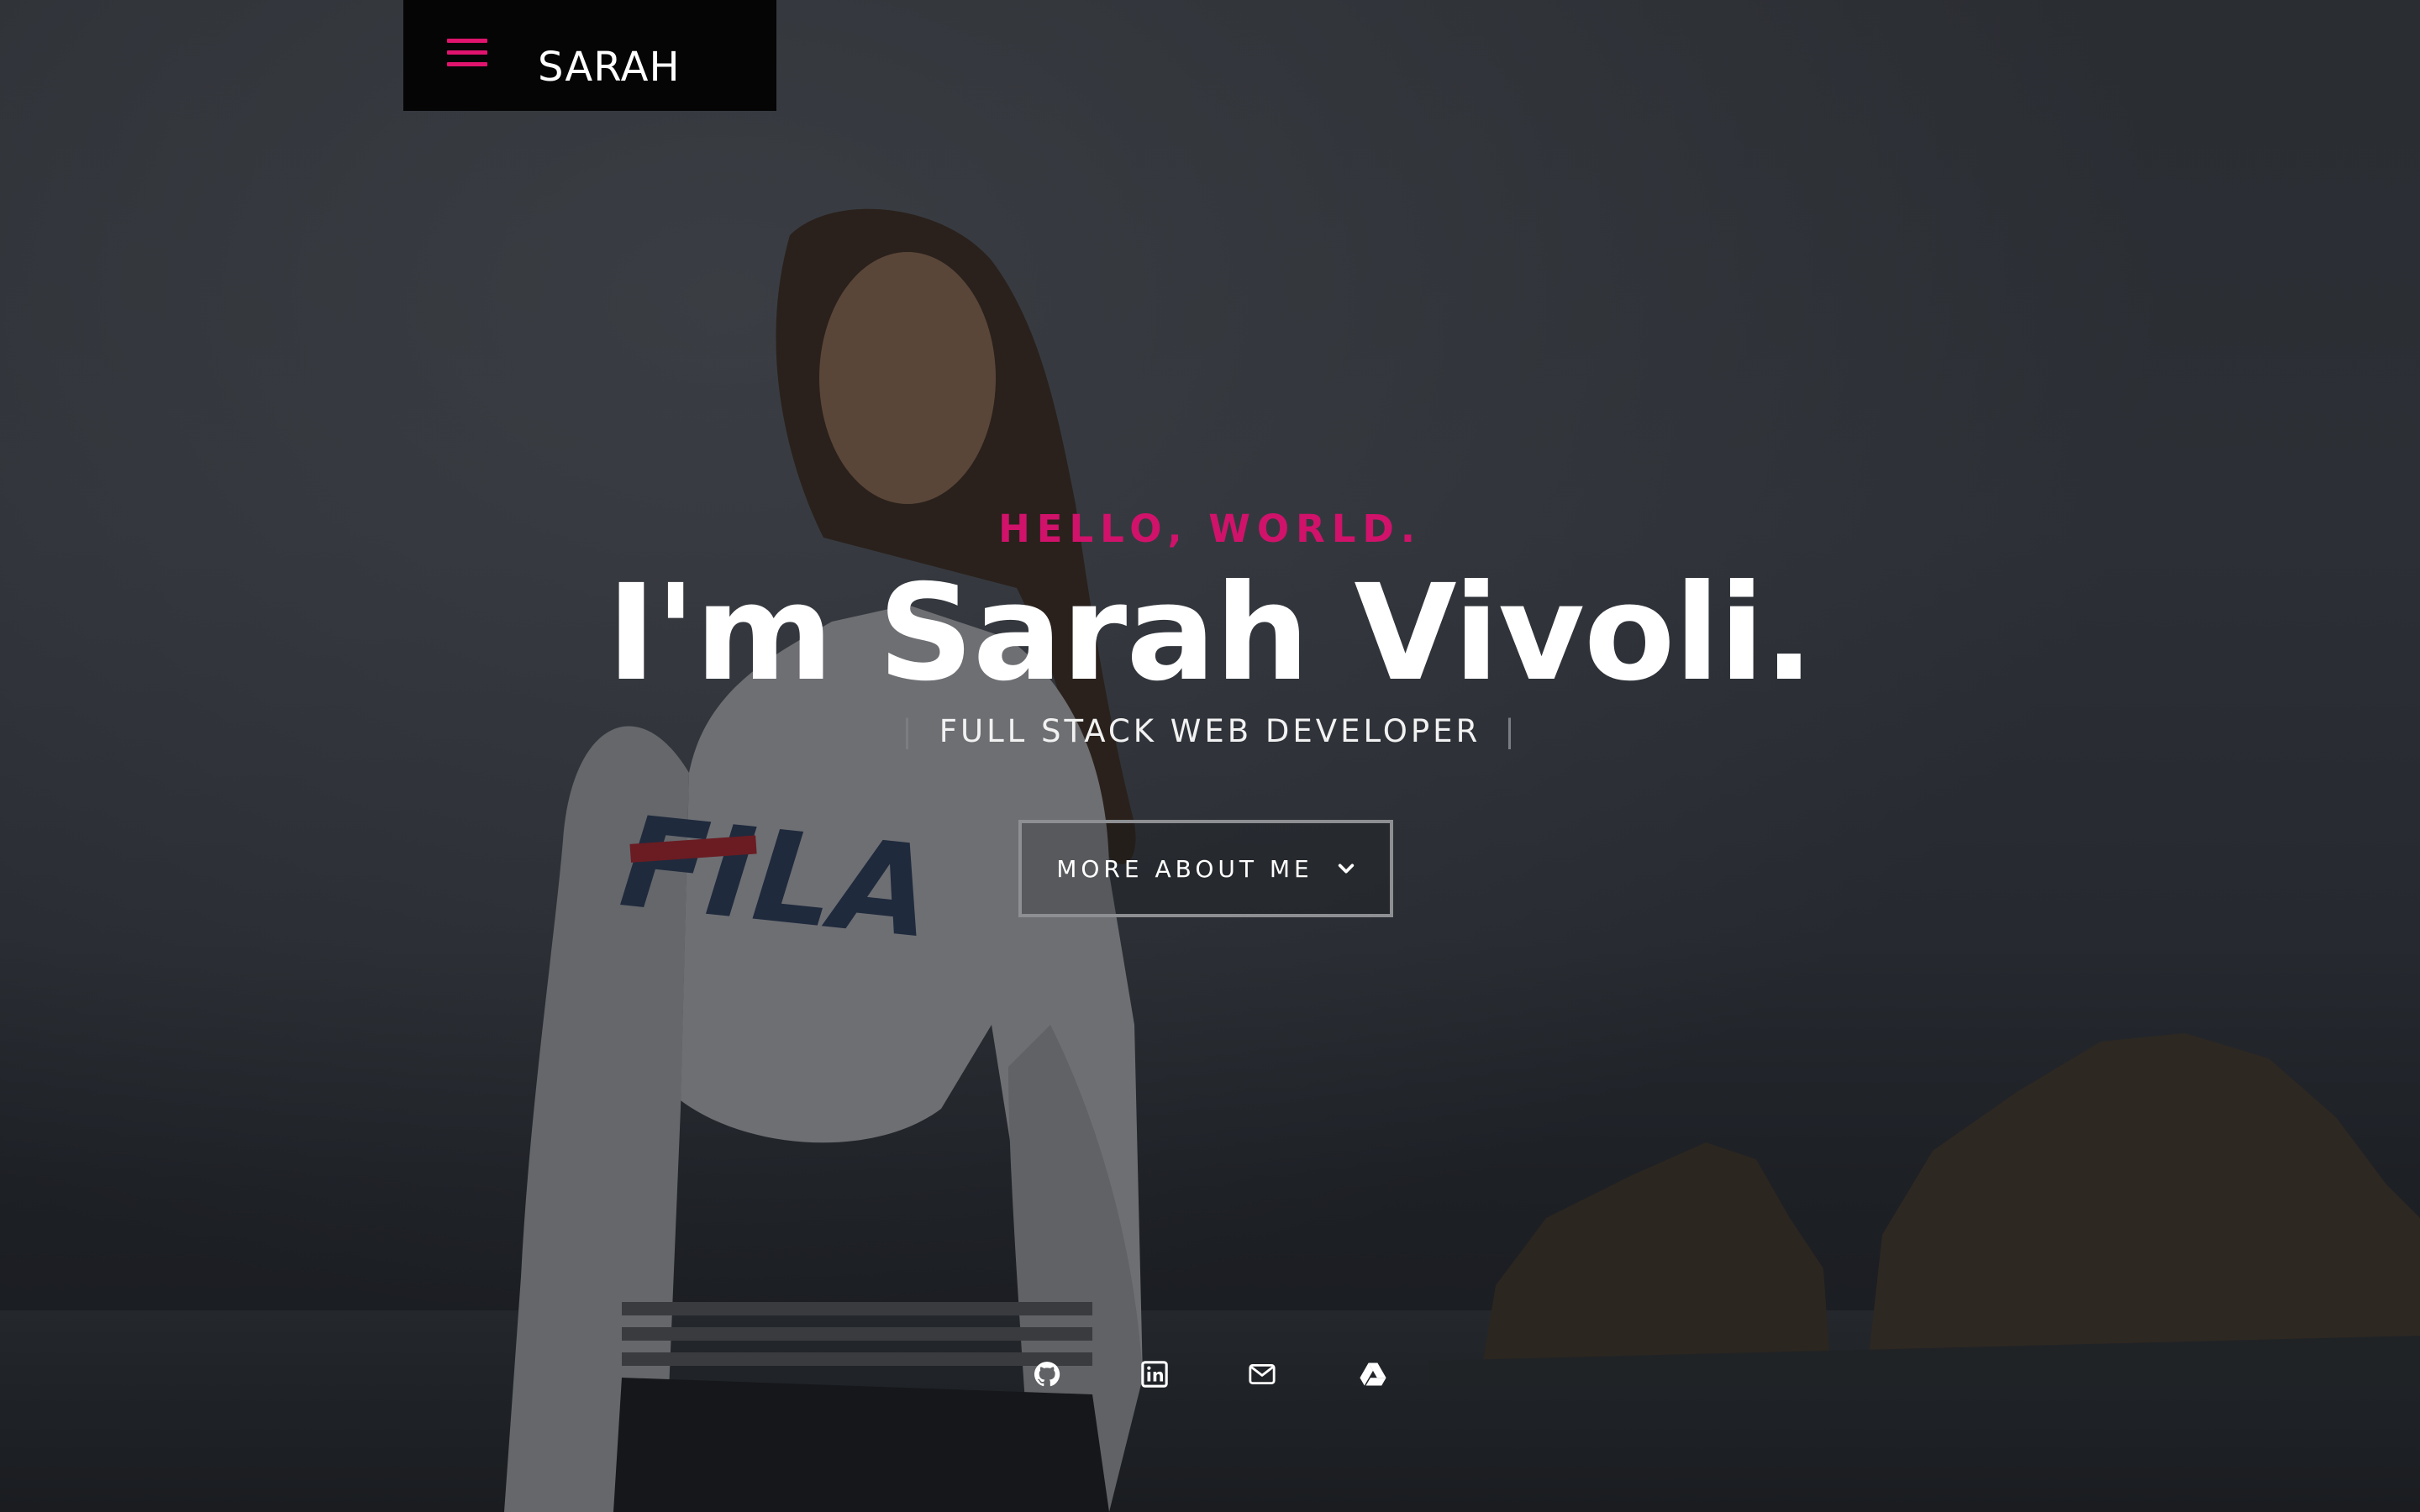 The width and height of the screenshot is (2420, 1512). I want to click on chevron-down-icon, so click(1346, 869).